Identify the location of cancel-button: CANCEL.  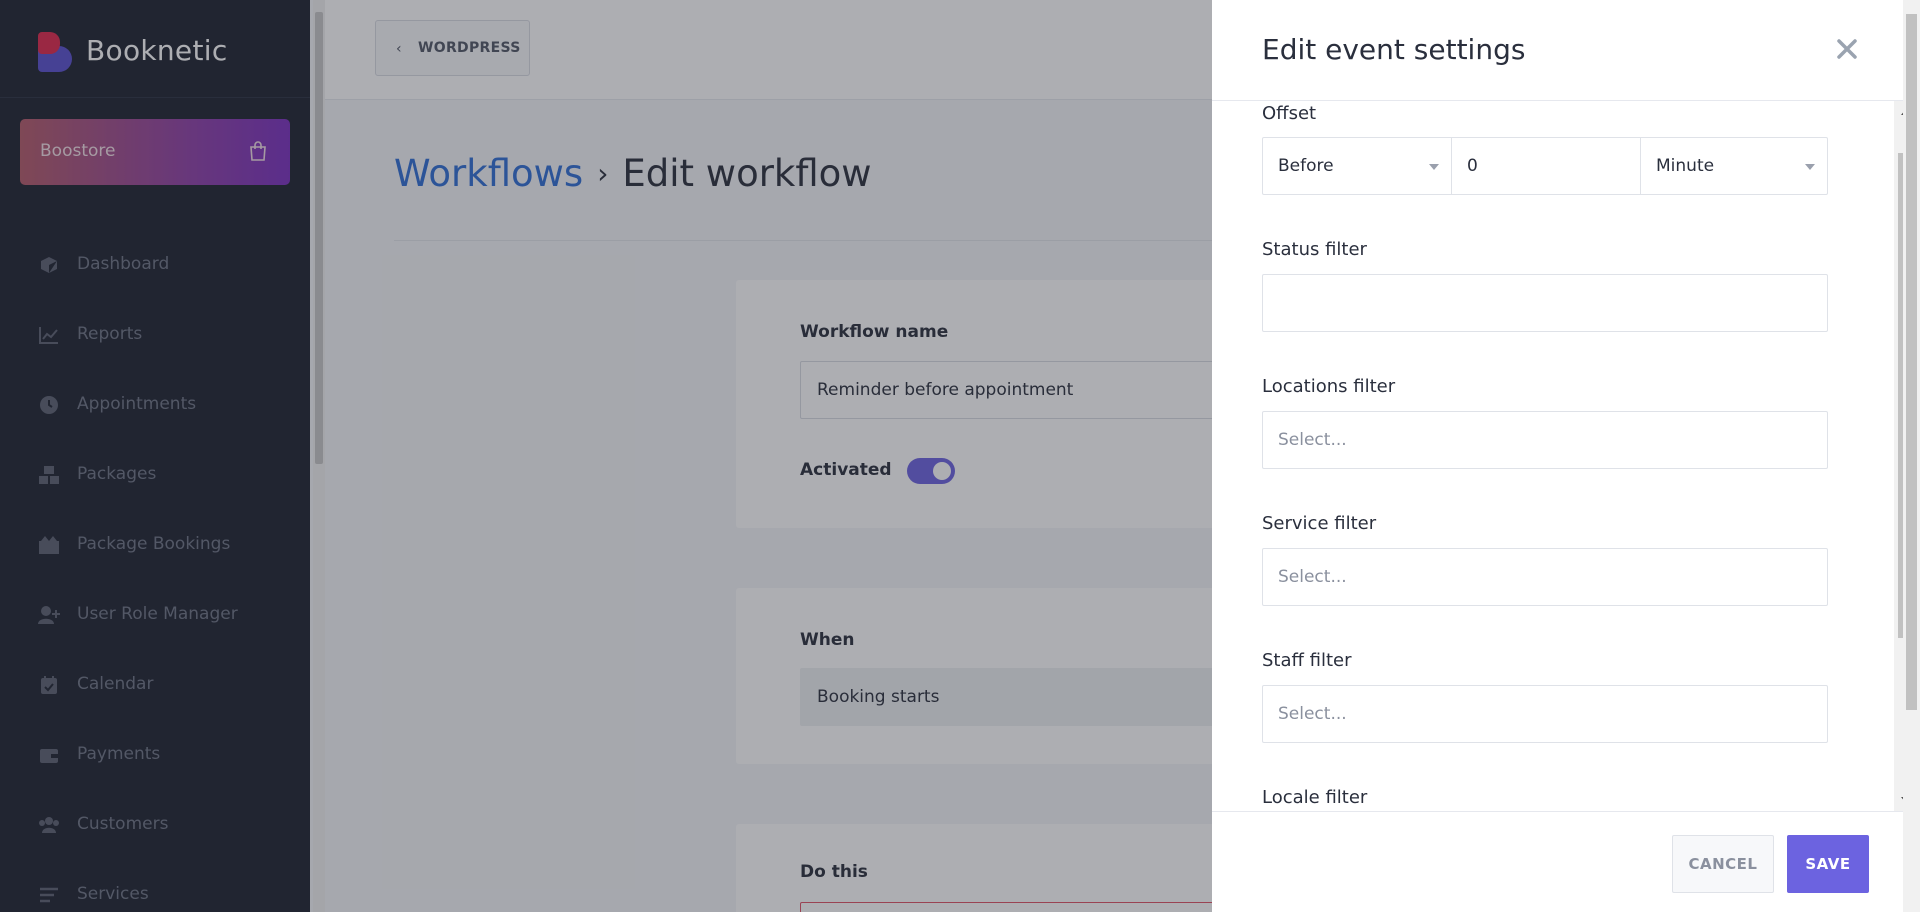
(1723, 864).